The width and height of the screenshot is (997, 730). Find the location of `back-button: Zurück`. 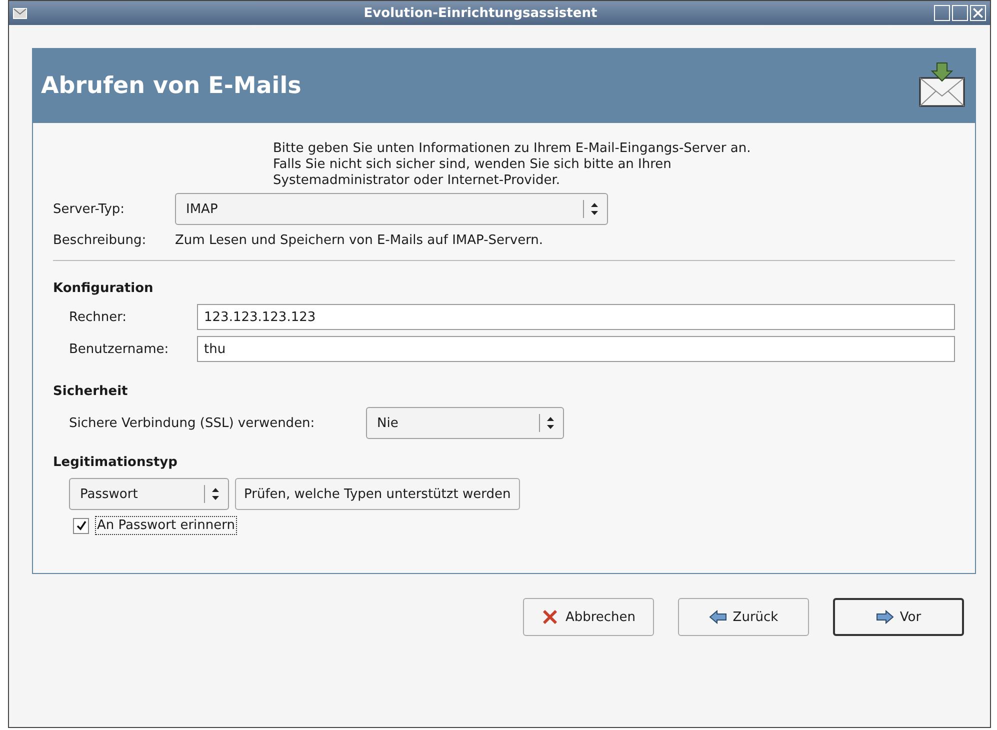

back-button: Zurück is located at coordinates (743, 617).